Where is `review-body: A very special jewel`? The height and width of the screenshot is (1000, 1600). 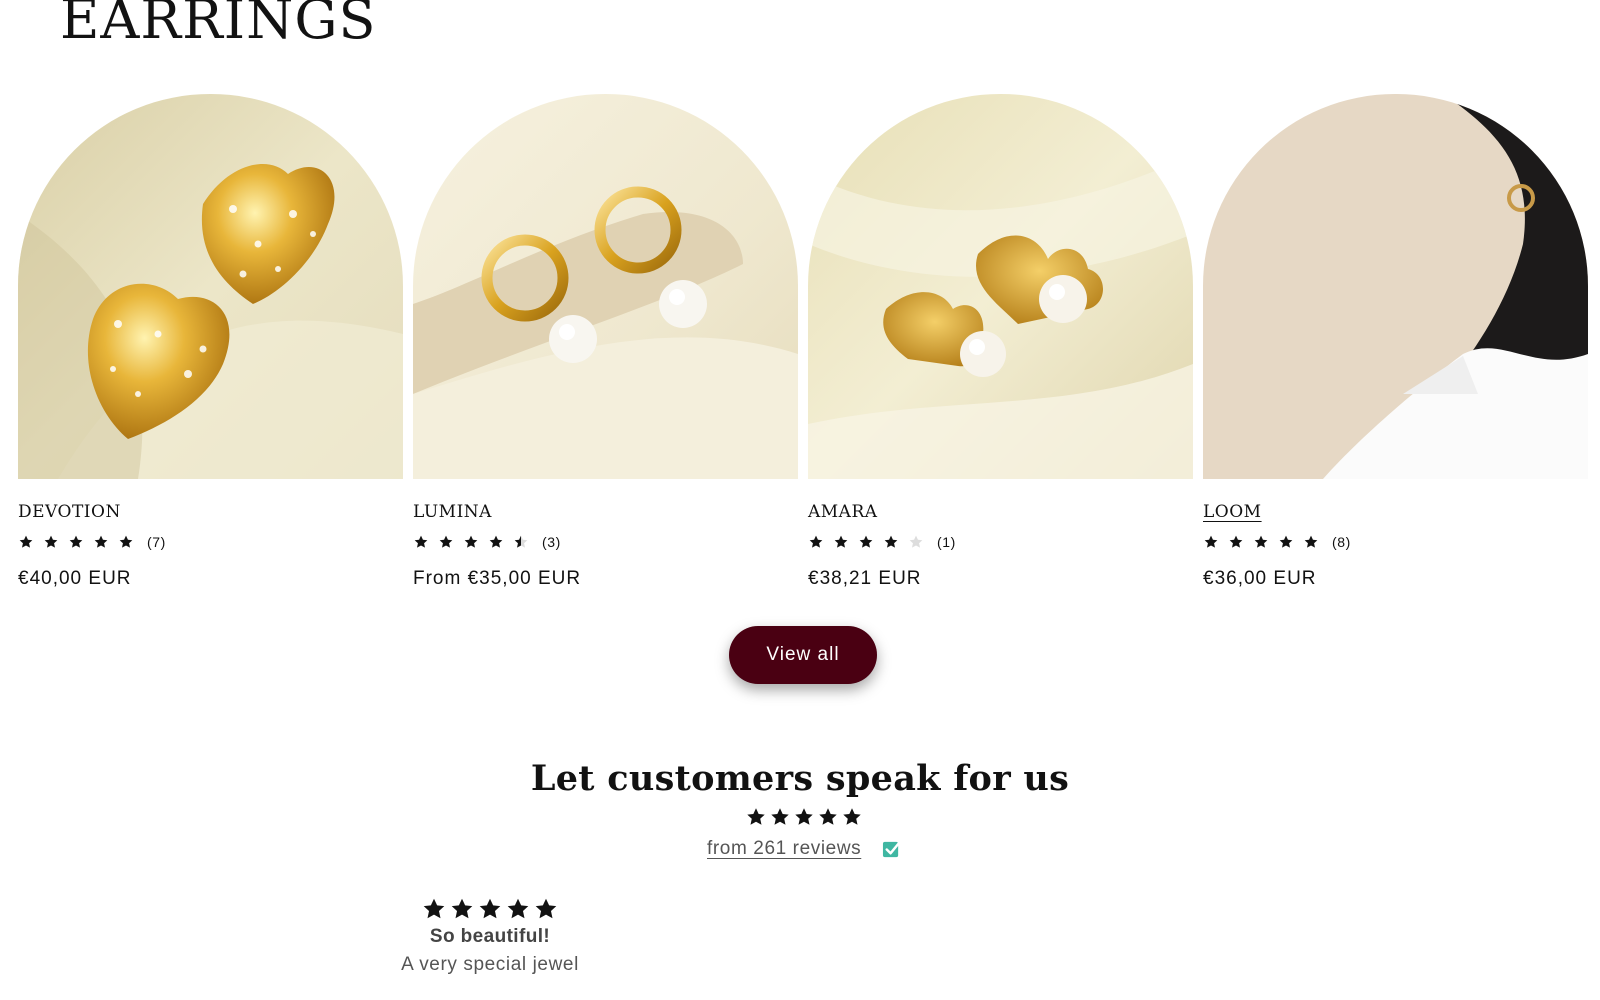 review-body: A very special jewel is located at coordinates (490, 964).